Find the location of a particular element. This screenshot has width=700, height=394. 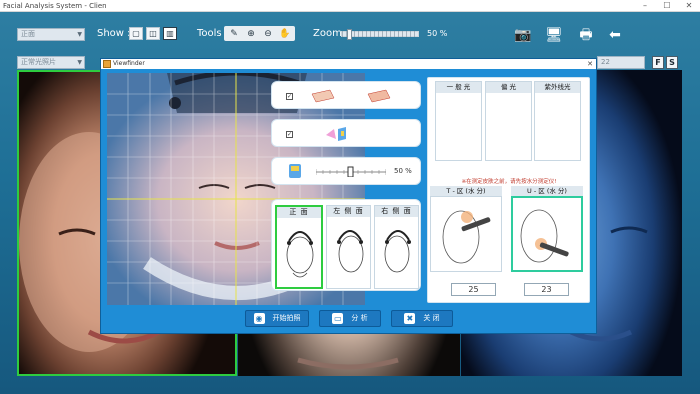

light-panel-pink-icon is located at coordinates (323, 96).